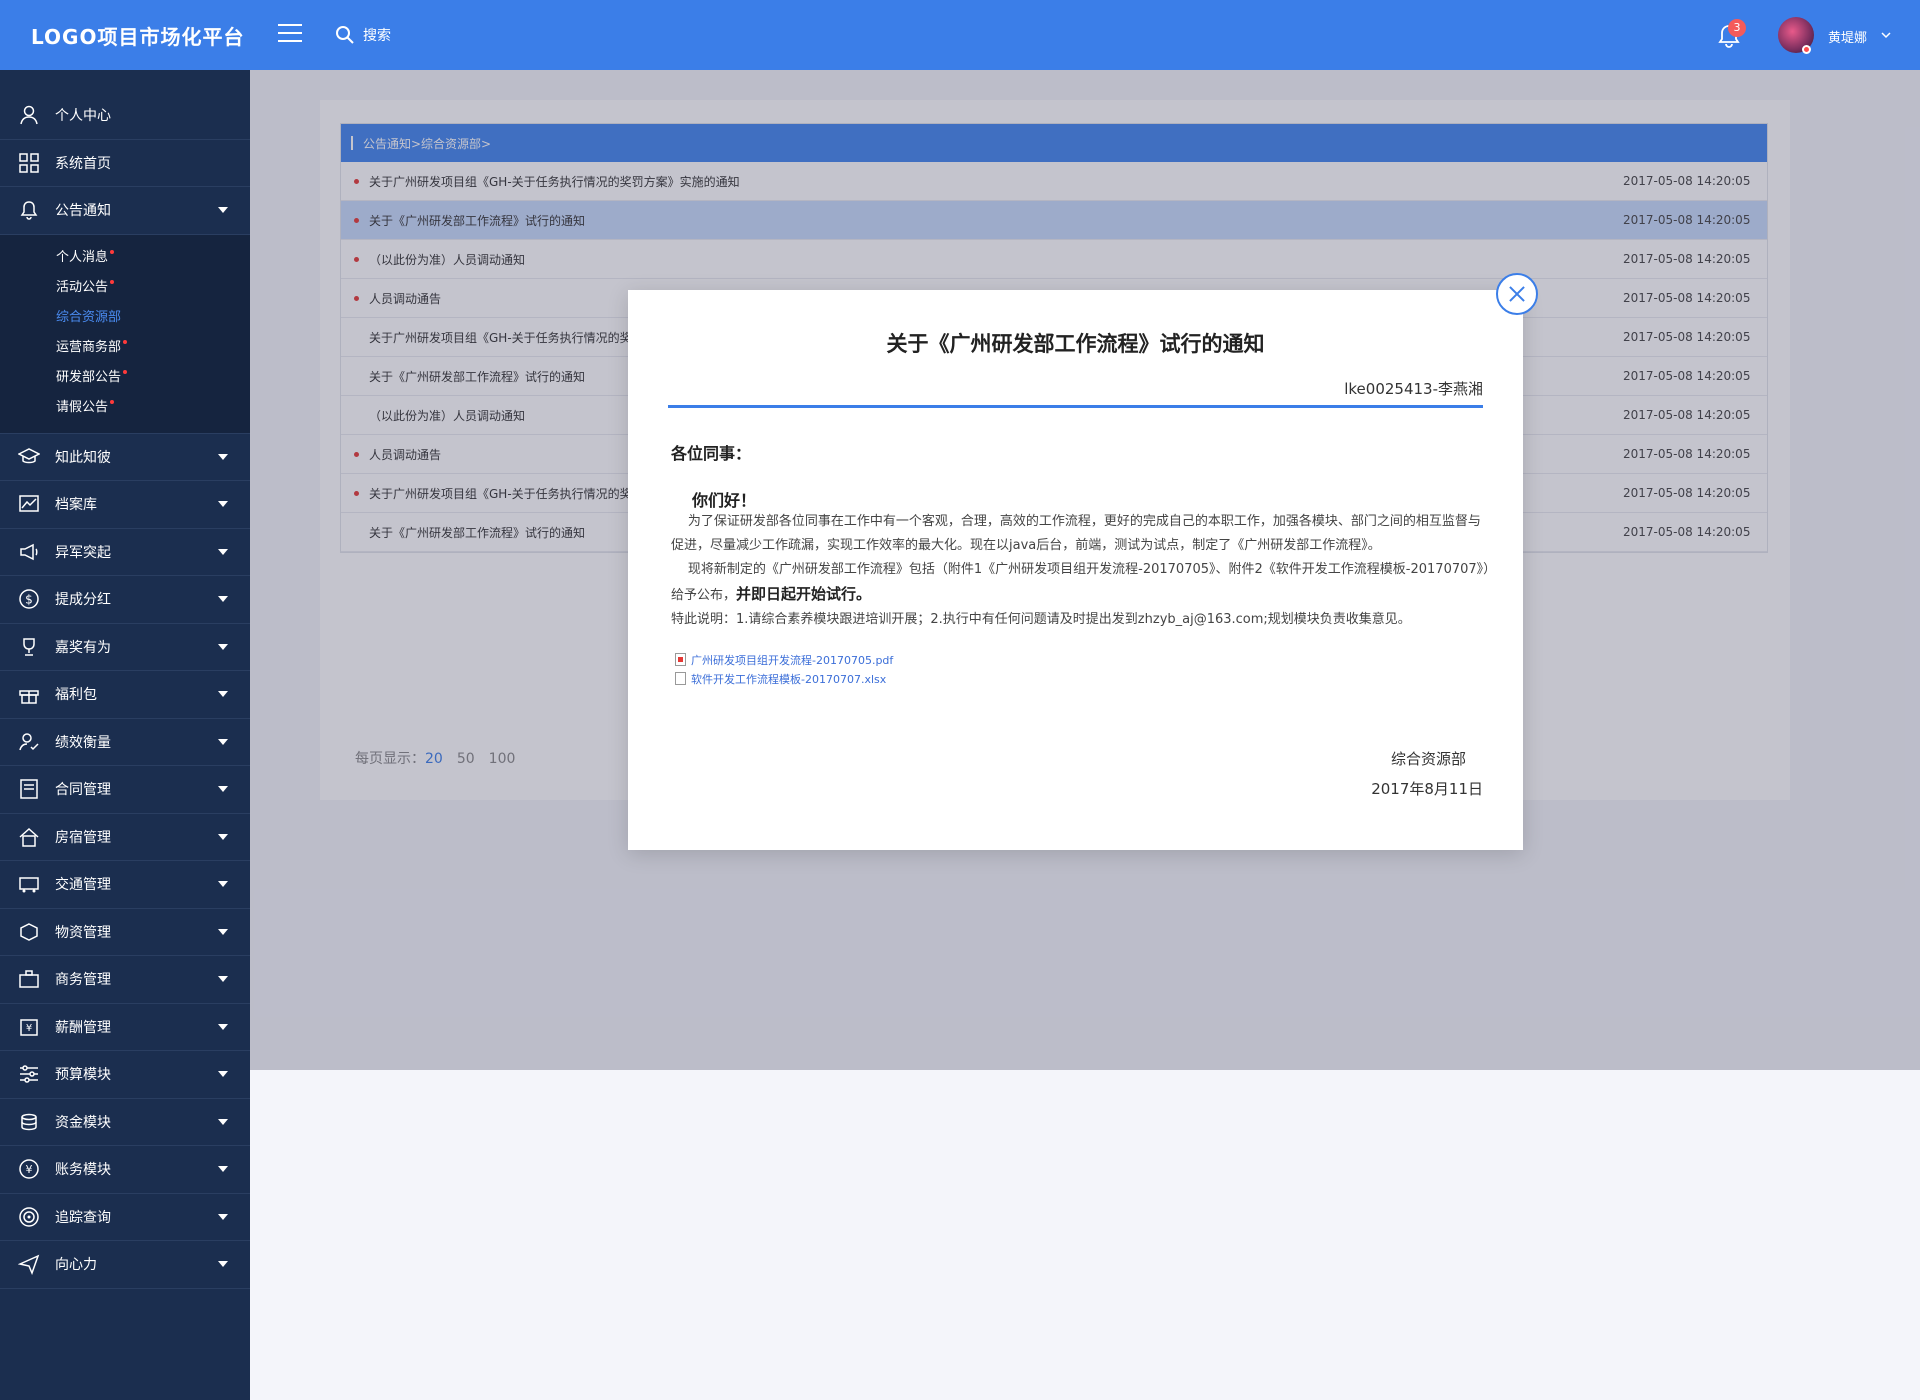 The height and width of the screenshot is (1400, 1920). Describe the element at coordinates (125, 1027) in the screenshot. I see `sidebar-item-salary: ¥ 薪酬管理` at that location.